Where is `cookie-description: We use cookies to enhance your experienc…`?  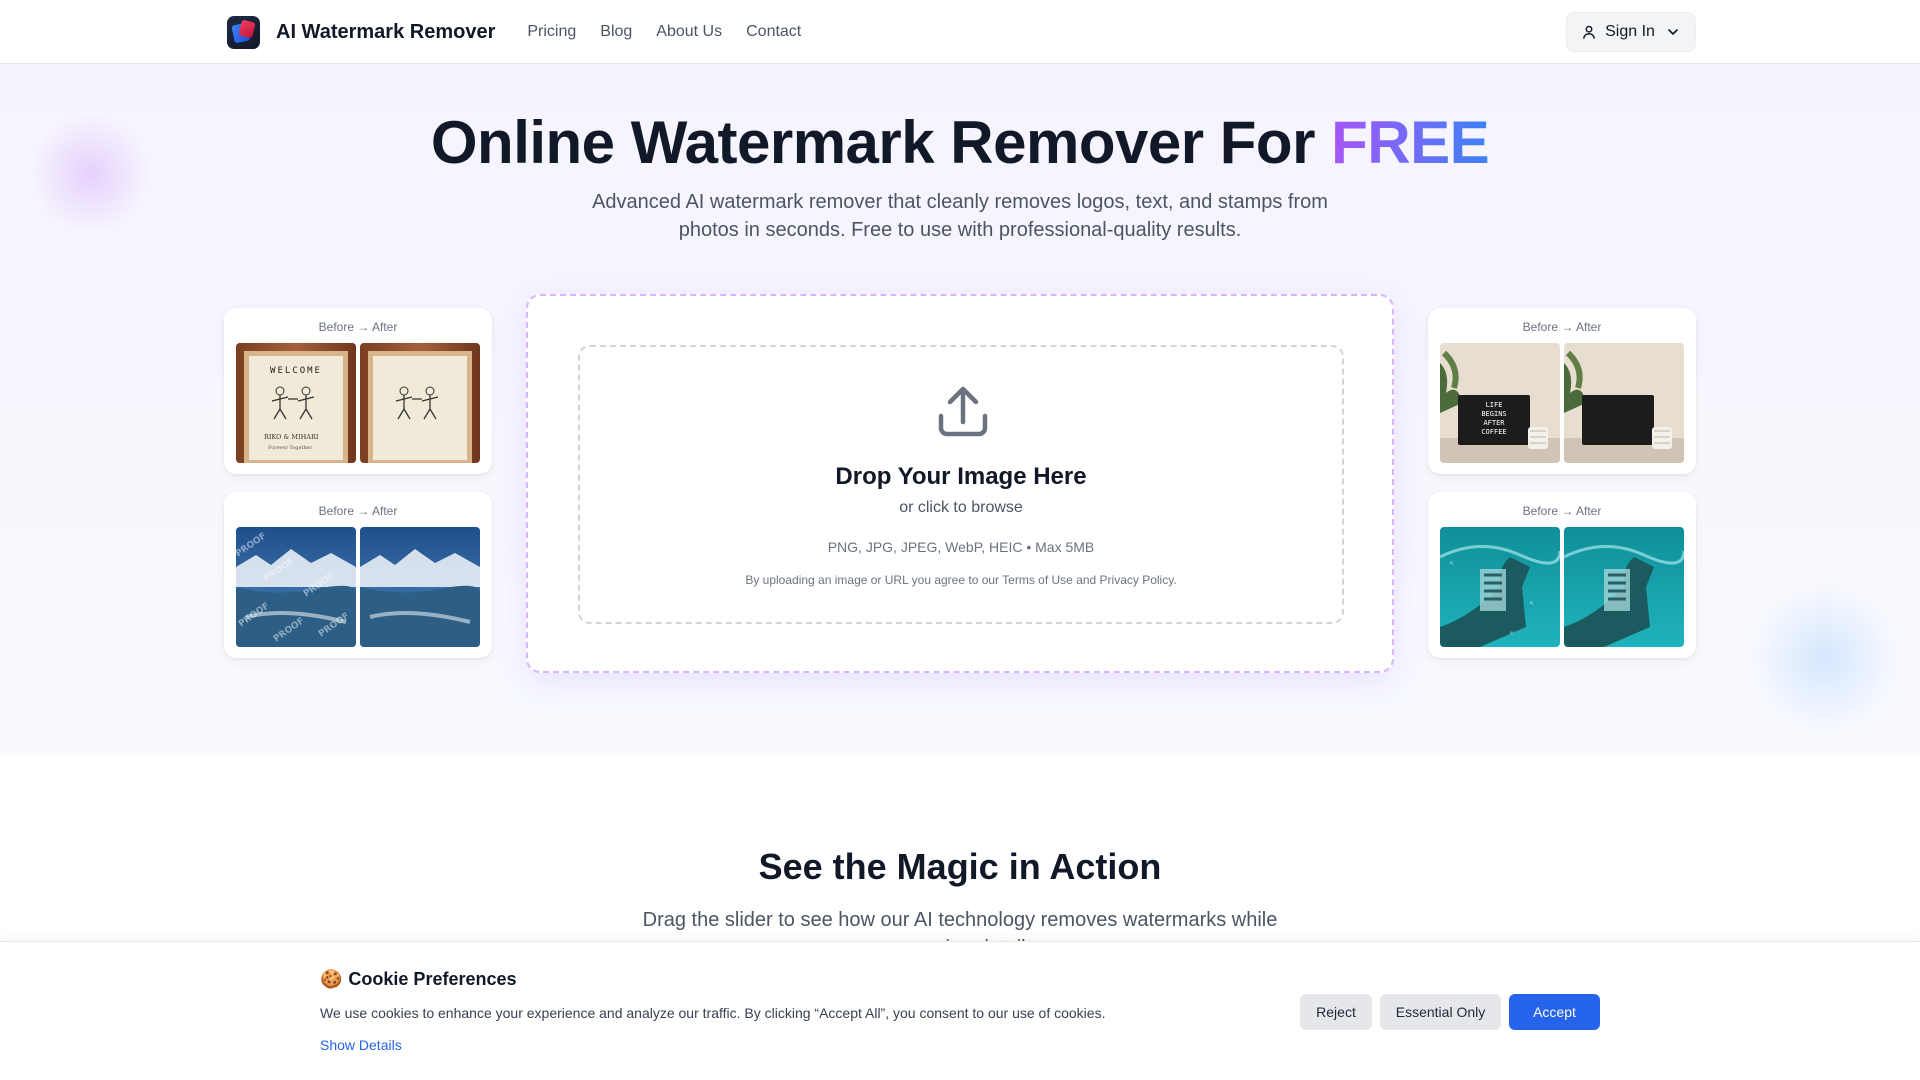
cookie-description: We use cookies to enhance your experienc… is located at coordinates (713, 1013).